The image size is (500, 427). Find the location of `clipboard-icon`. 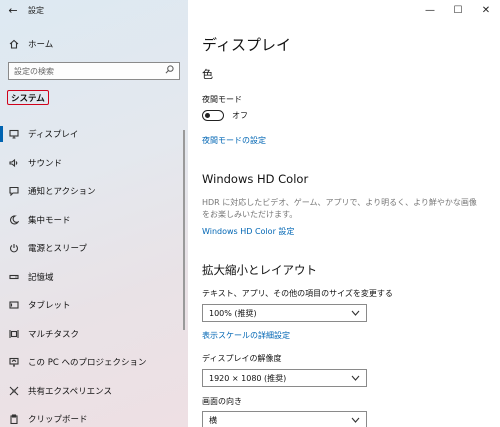

clipboard-icon is located at coordinates (14, 419).